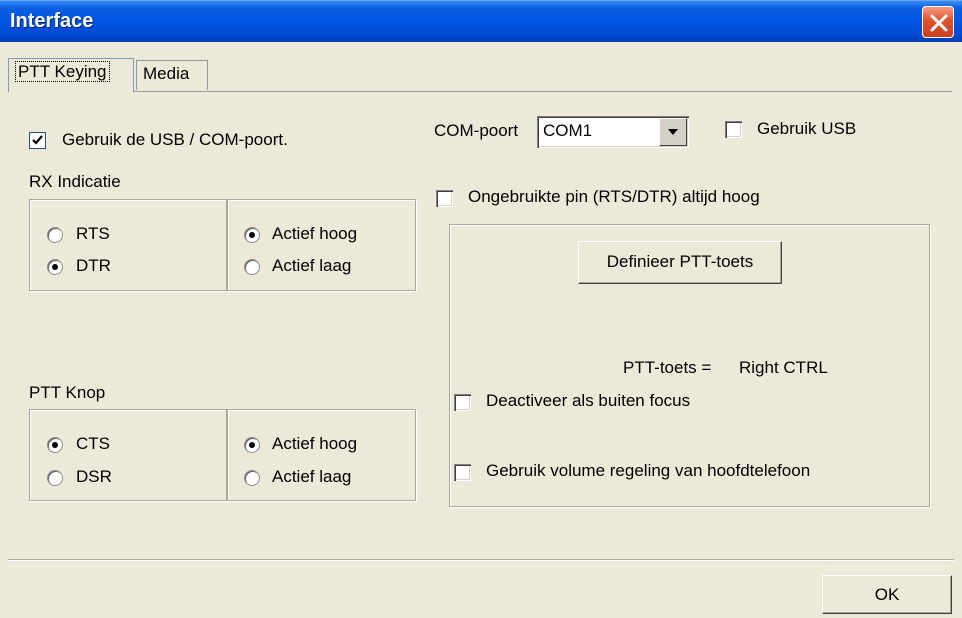  I want to click on ptt-cts-radio, so click(55, 445).